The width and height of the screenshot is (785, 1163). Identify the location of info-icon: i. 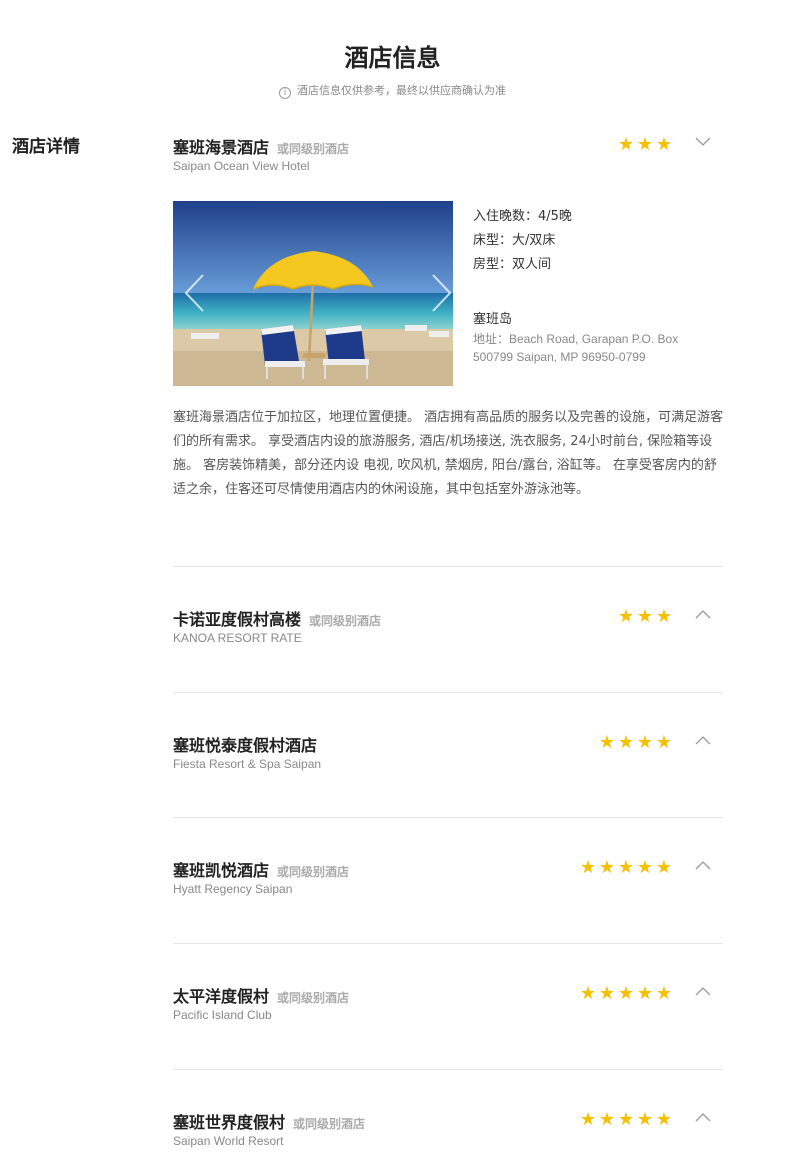
(285, 93).